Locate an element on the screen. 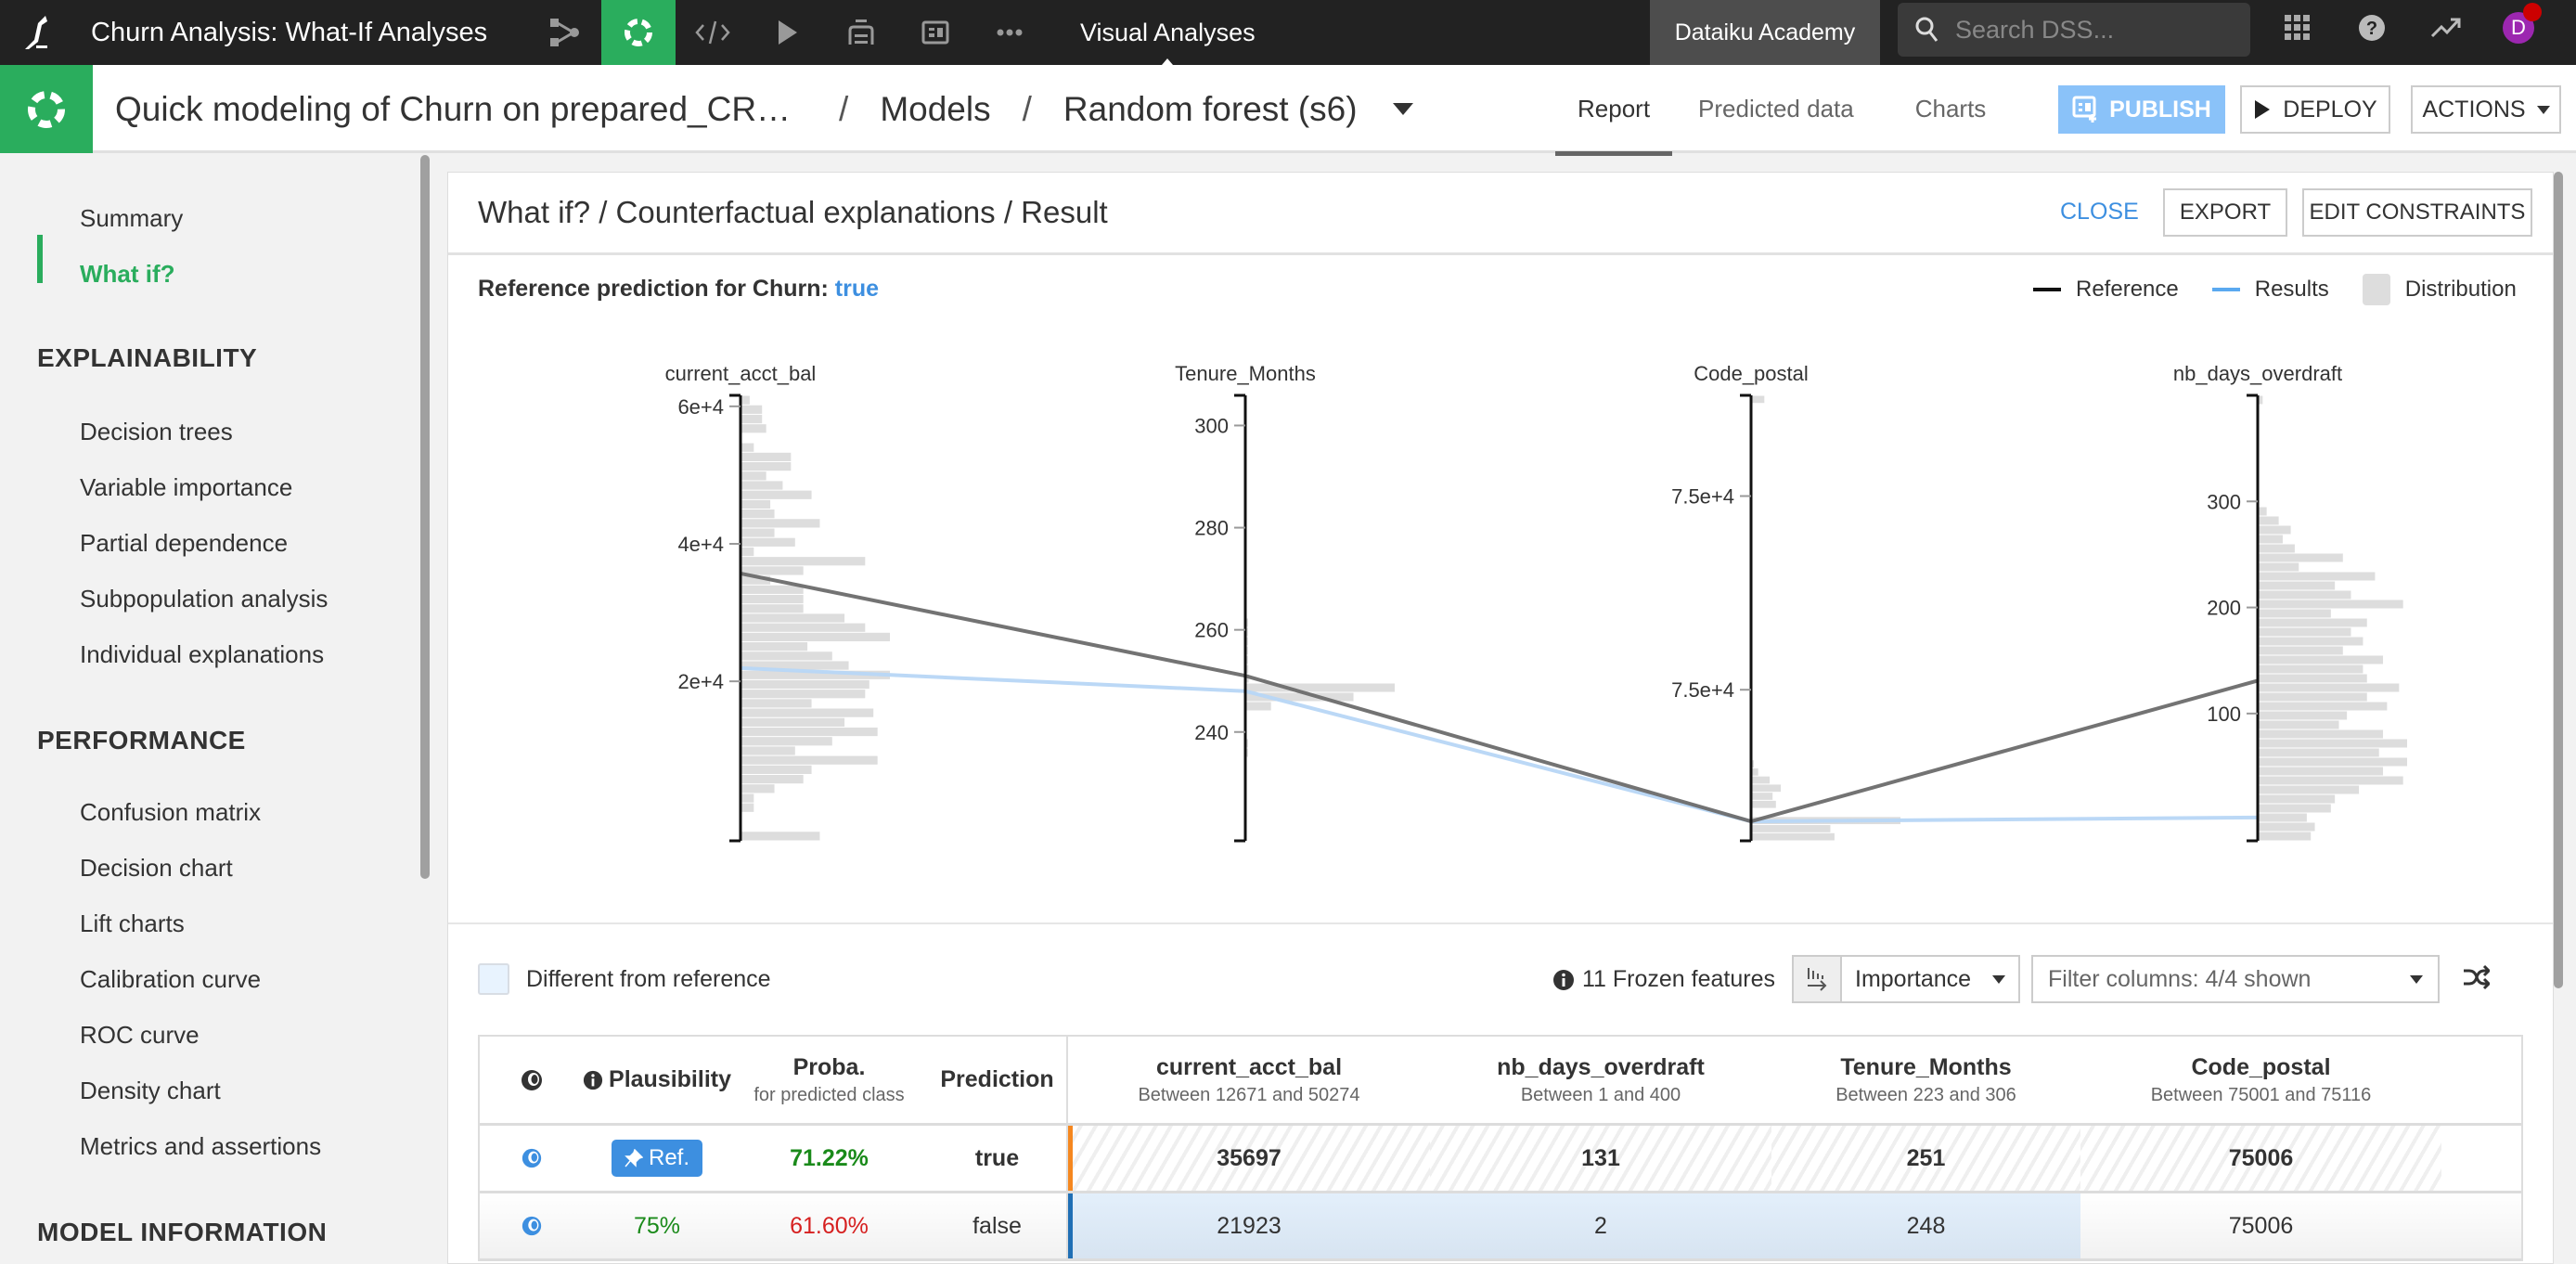  shuffle-icon is located at coordinates (2477, 979).